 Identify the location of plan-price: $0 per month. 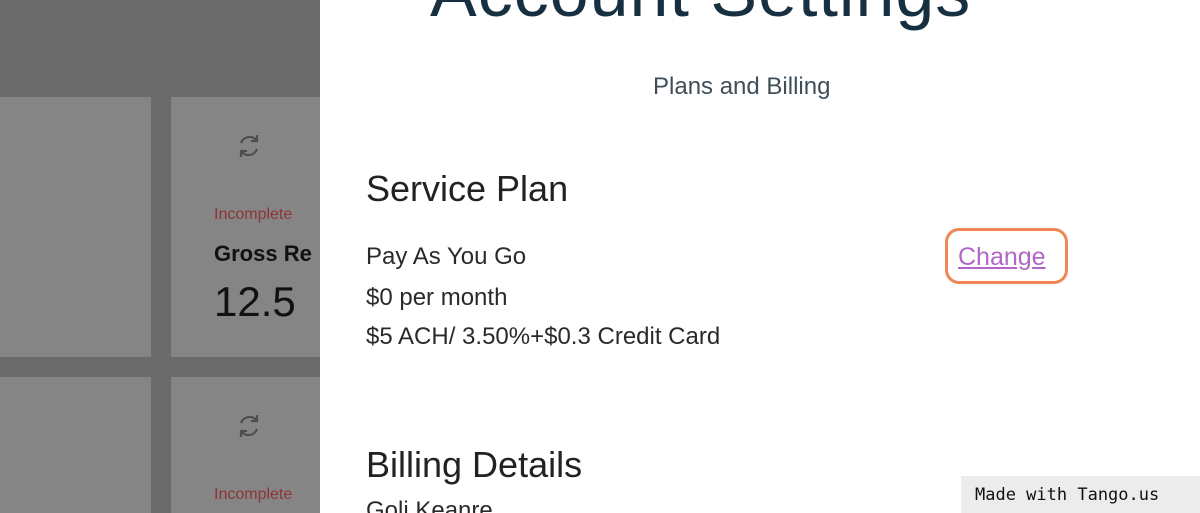
(437, 297).